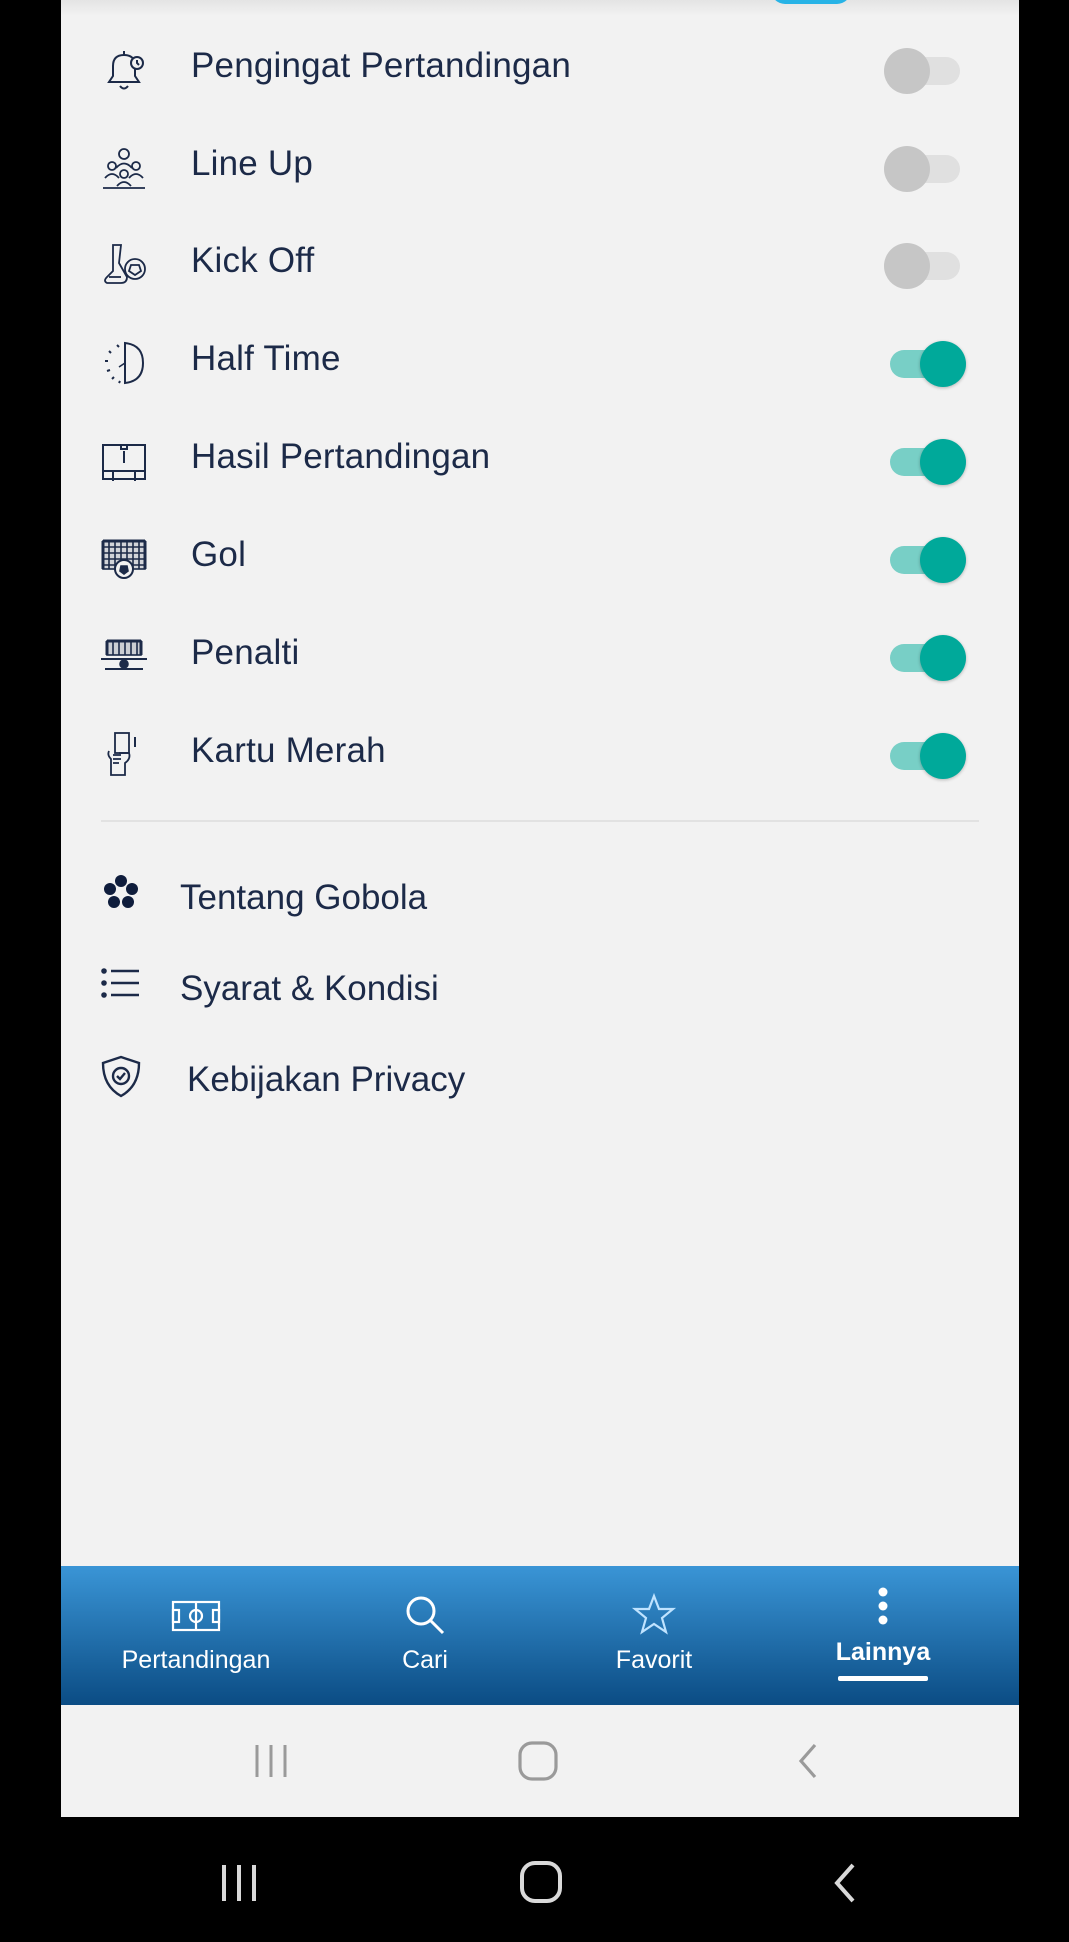 The height and width of the screenshot is (1942, 1069). I want to click on bottom-navigation: Pertandingan Cari Favorit Lainnya, so click(540, 1635).